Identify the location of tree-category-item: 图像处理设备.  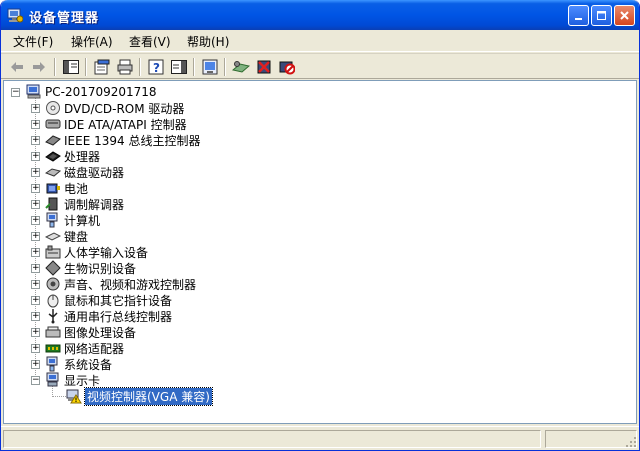
(90, 332).